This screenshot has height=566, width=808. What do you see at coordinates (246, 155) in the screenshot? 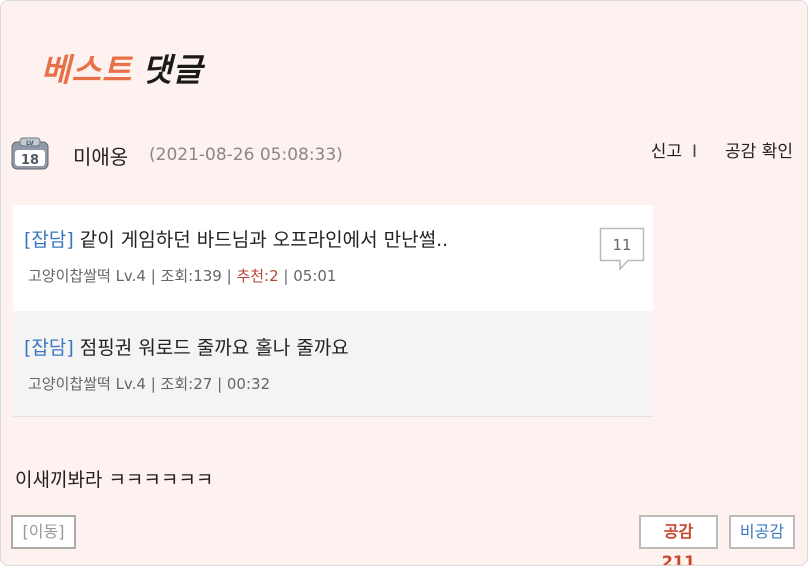
I see `comment-date: (2021-08-26 05:08:33)` at bounding box center [246, 155].